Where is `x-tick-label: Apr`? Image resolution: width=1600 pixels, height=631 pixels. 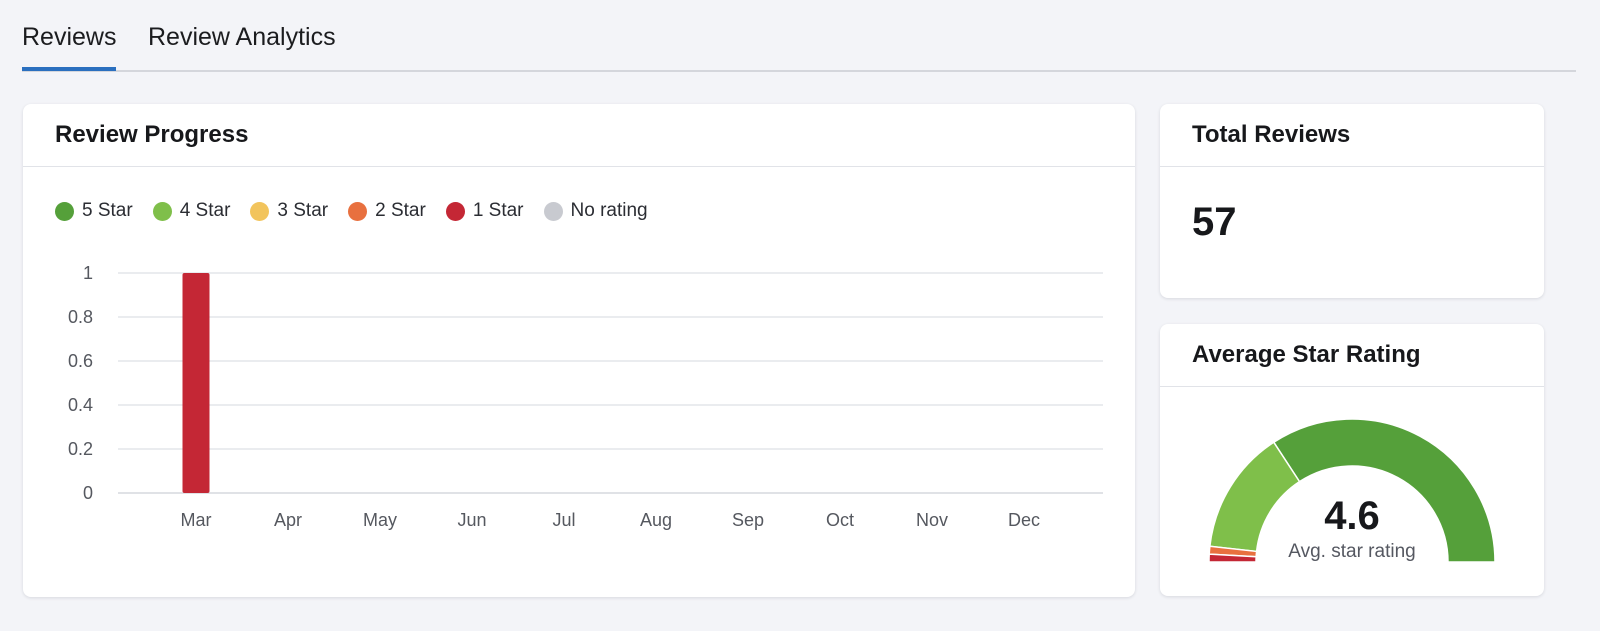 x-tick-label: Apr is located at coordinates (288, 520).